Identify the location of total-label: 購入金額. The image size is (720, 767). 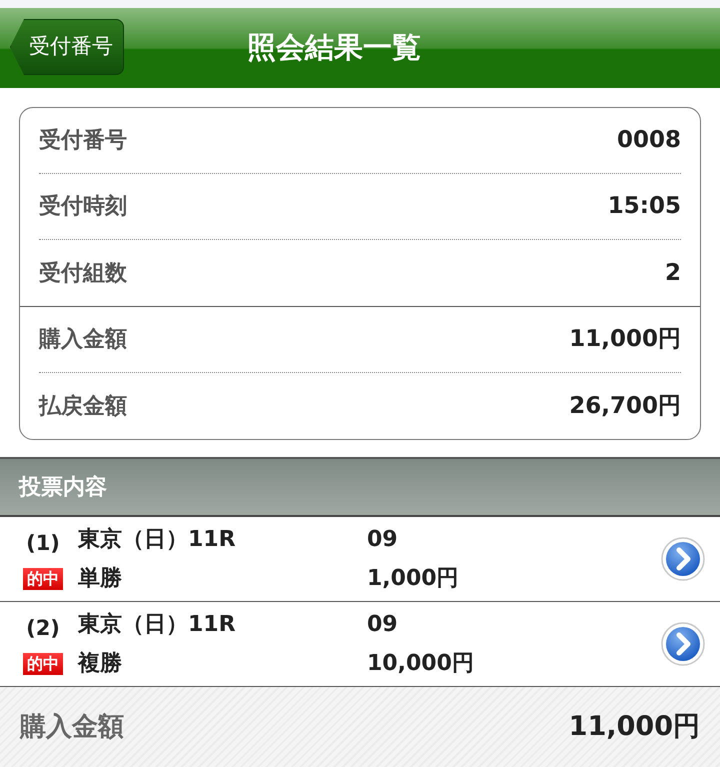
(72, 727).